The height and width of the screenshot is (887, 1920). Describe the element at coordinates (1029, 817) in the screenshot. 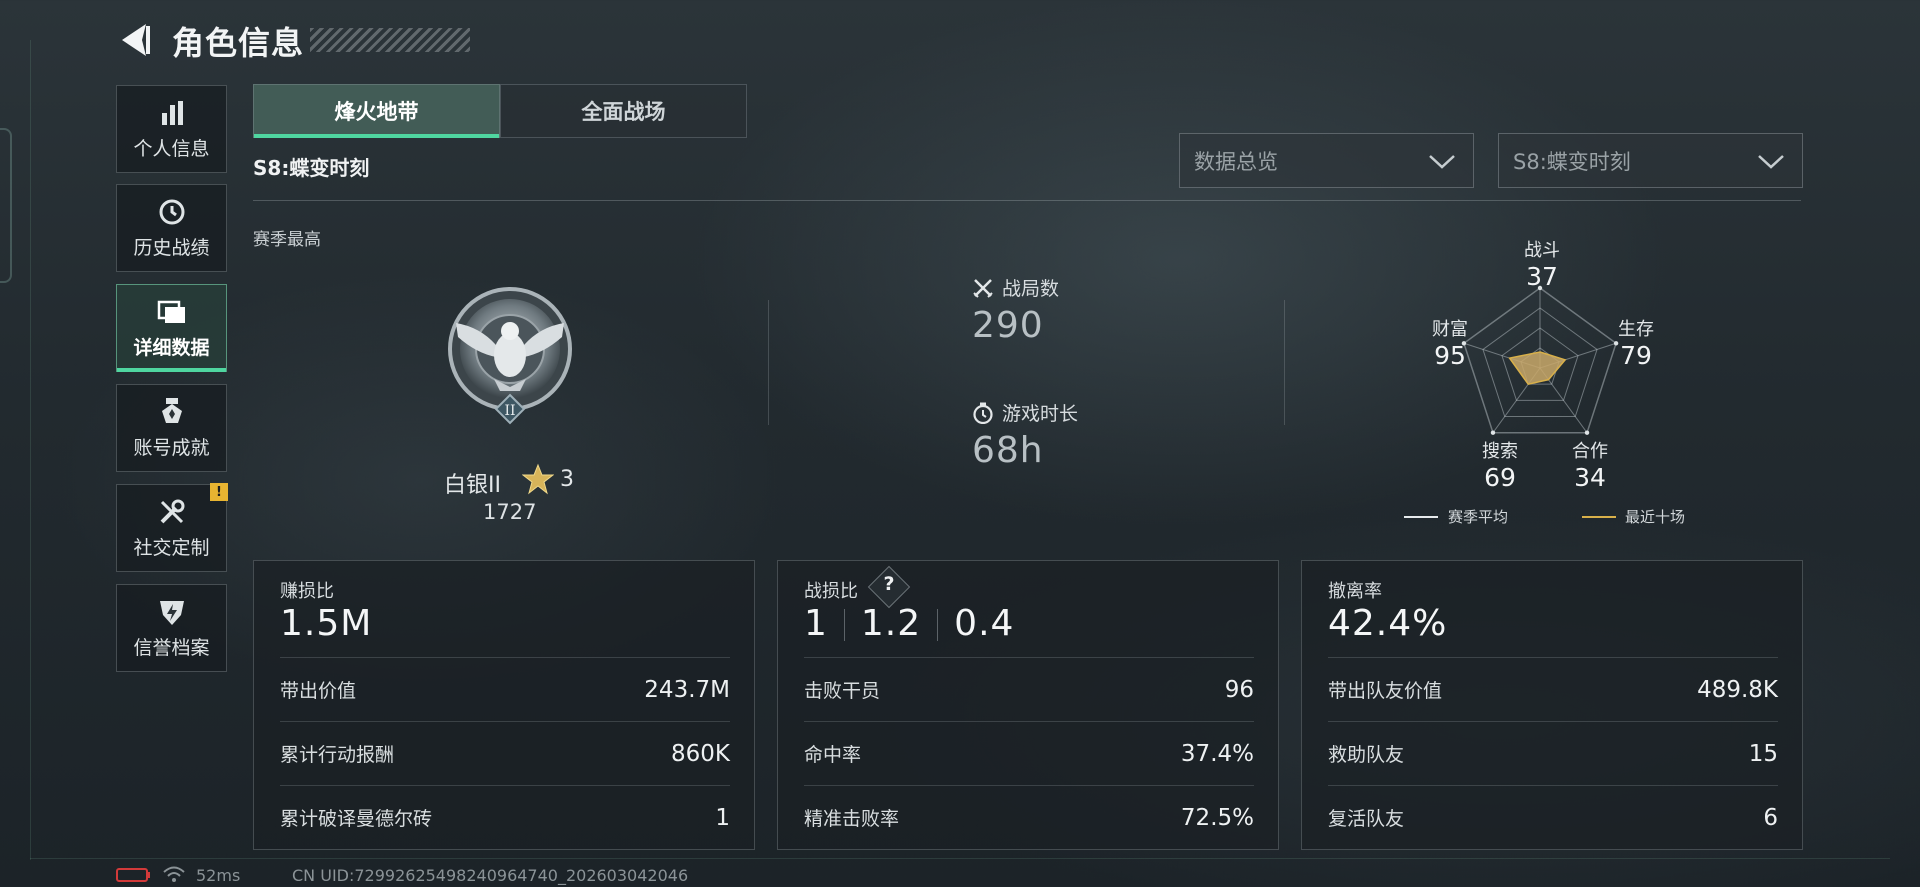

I see `stat-row: 精准击败率 72.5%` at that location.